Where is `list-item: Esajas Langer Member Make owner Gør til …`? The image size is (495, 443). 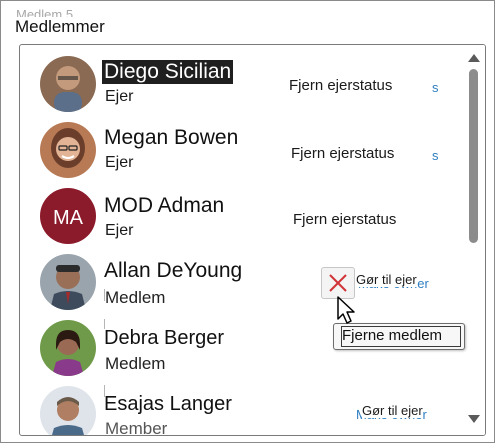
list-item: Esajas Langer Member Make owner Gør til … is located at coordinates (240, 408).